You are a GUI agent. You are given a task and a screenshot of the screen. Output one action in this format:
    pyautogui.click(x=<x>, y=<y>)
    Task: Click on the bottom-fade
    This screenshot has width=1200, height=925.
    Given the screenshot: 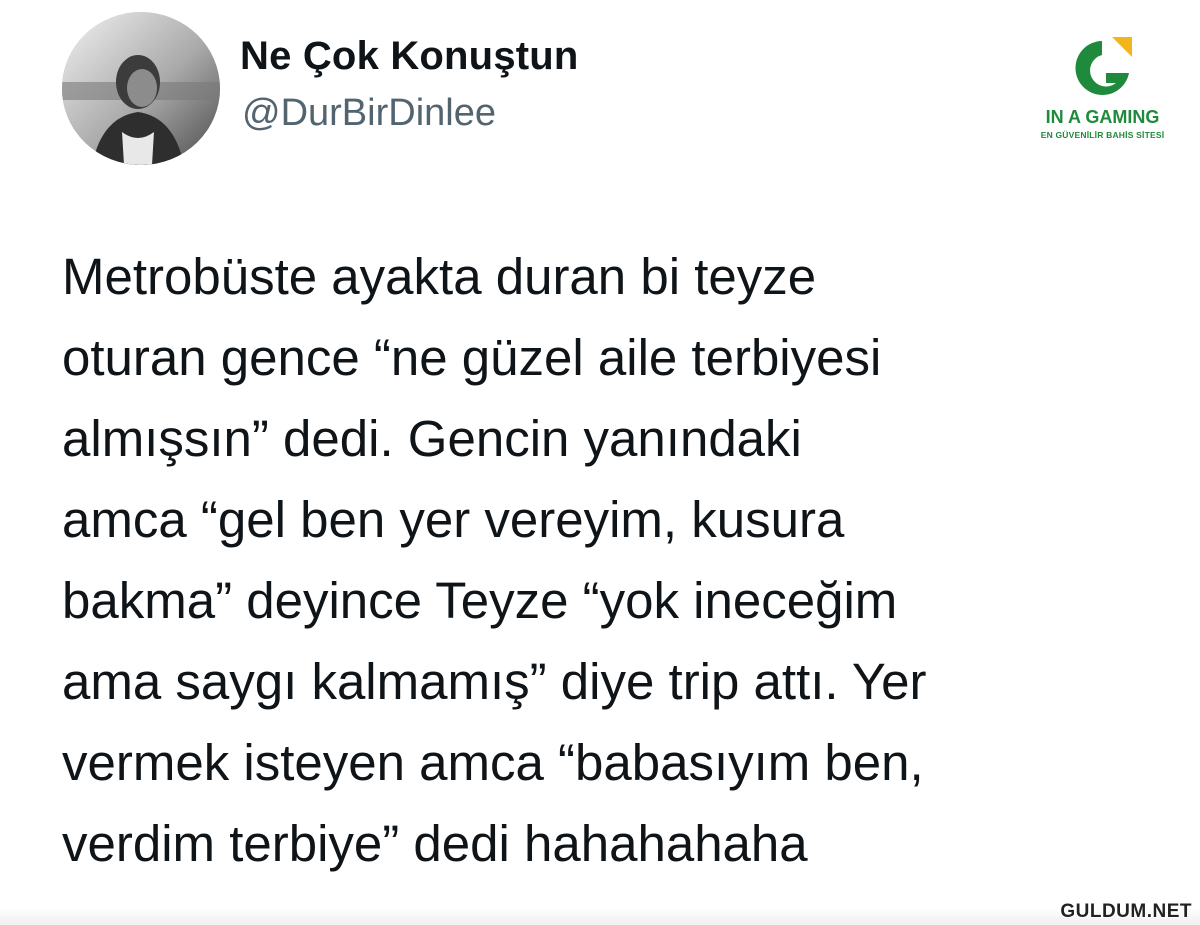 What is the action you would take?
    pyautogui.click(x=600, y=916)
    